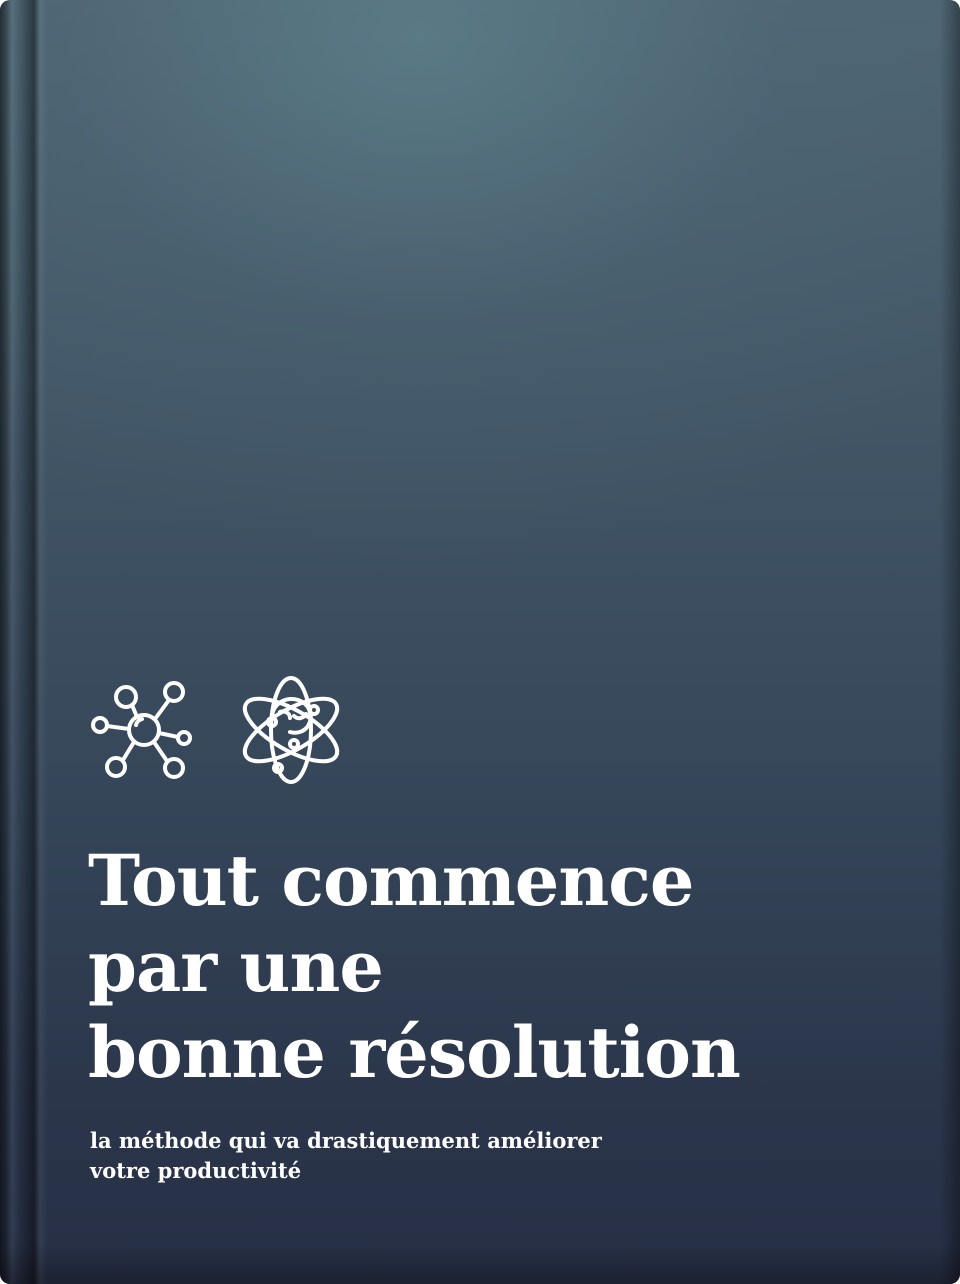  What do you see at coordinates (216, 730) in the screenshot?
I see `cover-icons` at bounding box center [216, 730].